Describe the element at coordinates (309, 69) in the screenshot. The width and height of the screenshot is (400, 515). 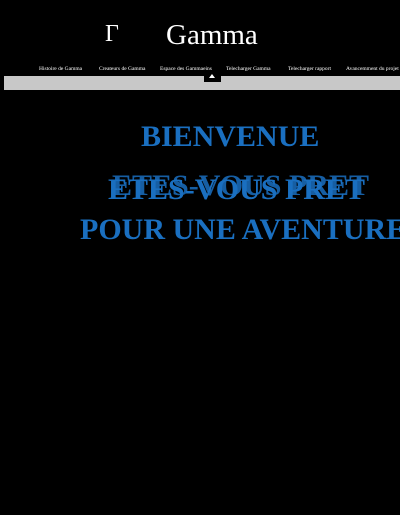
I see `nav-item-telecharger-rapport: Telecharger rapport` at that location.